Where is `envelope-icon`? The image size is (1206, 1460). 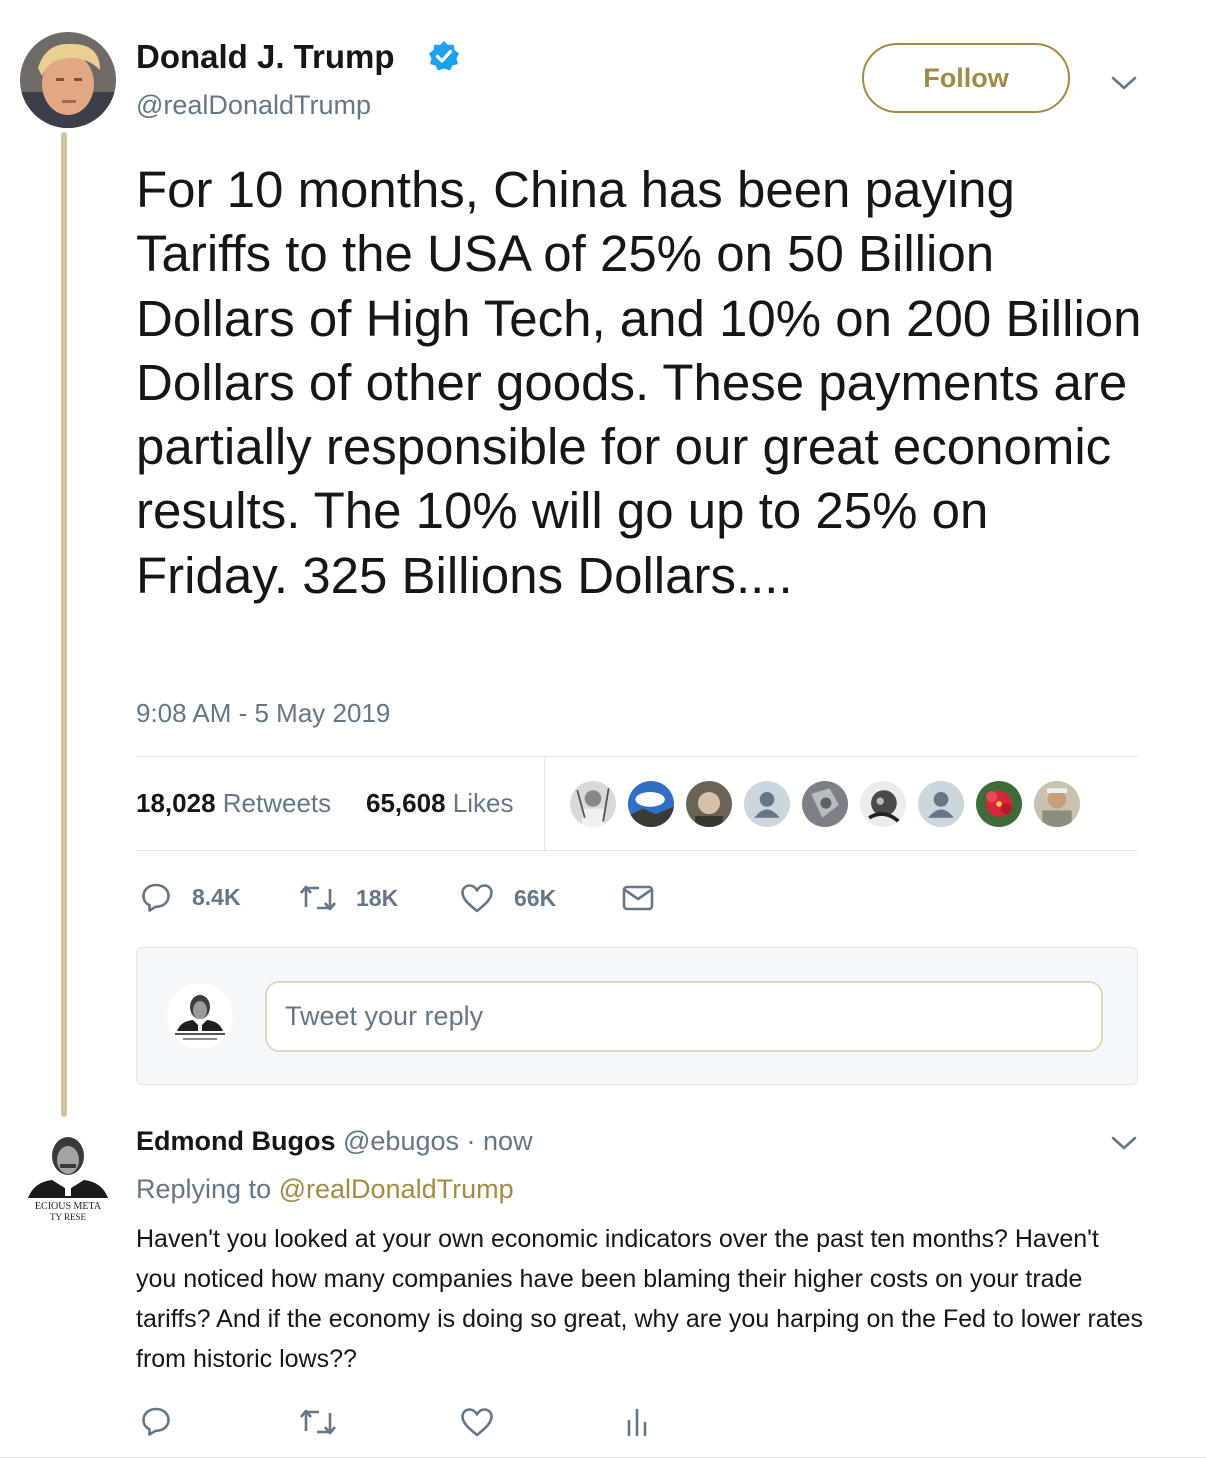
envelope-icon is located at coordinates (638, 898).